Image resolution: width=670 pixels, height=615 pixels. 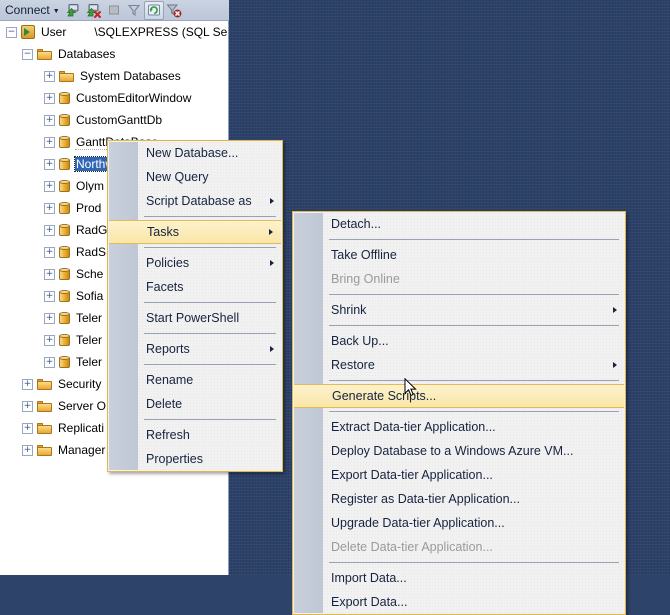 I want to click on menu-item-new-query: New Query, so click(x=195, y=177).